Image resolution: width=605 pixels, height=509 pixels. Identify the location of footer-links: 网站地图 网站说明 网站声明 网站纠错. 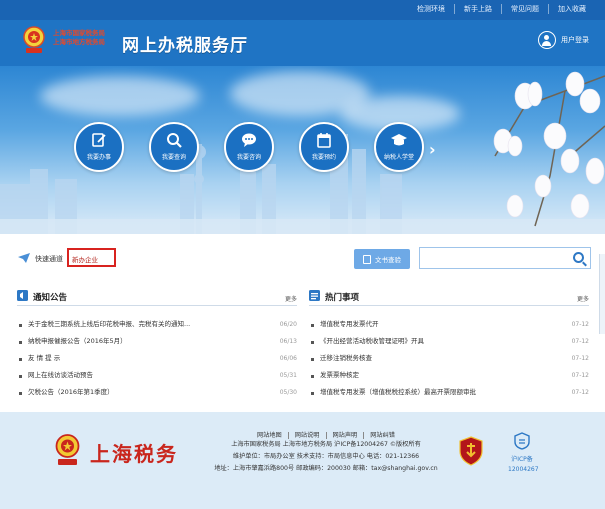
(326, 435).